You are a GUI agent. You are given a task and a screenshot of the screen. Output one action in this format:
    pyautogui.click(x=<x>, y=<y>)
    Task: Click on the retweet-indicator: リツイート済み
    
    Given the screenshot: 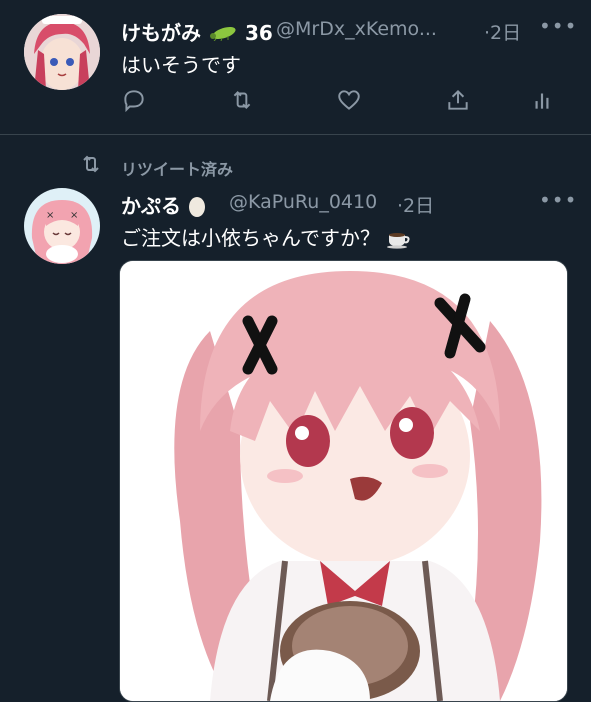 What is the action you would take?
    pyautogui.click(x=295, y=165)
    